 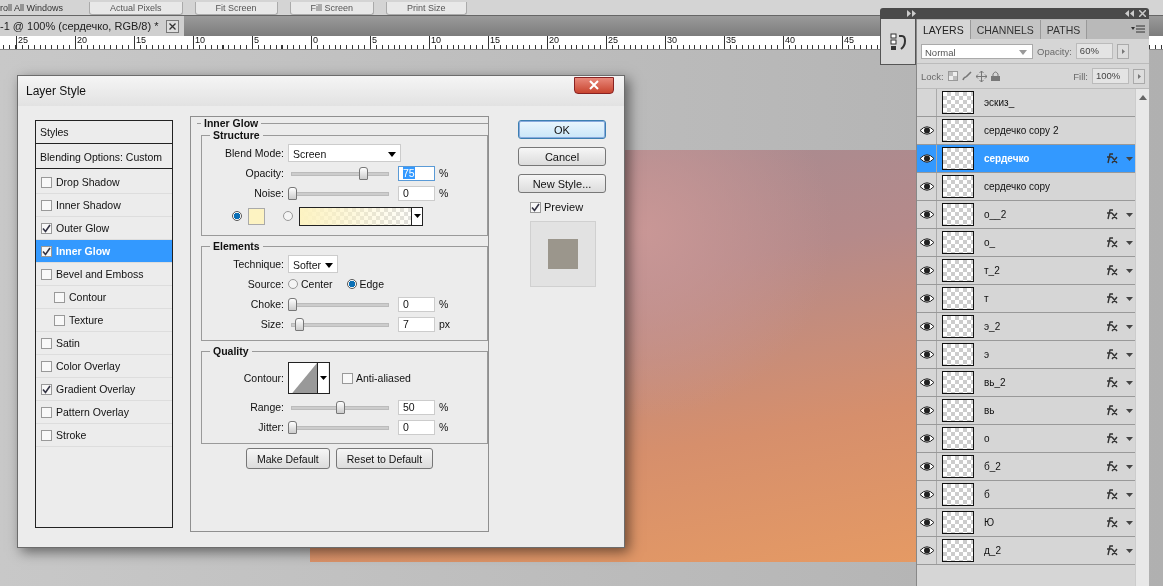 What do you see at coordinates (1142, 337) in the screenshot?
I see `scrollbar` at bounding box center [1142, 337].